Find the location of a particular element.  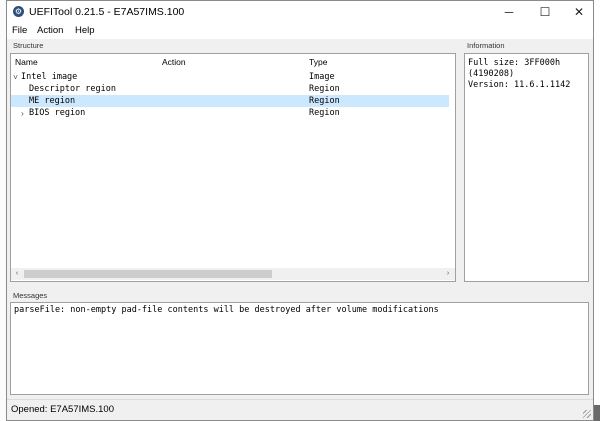

menu-bar: File Action Help is located at coordinates (300, 31).